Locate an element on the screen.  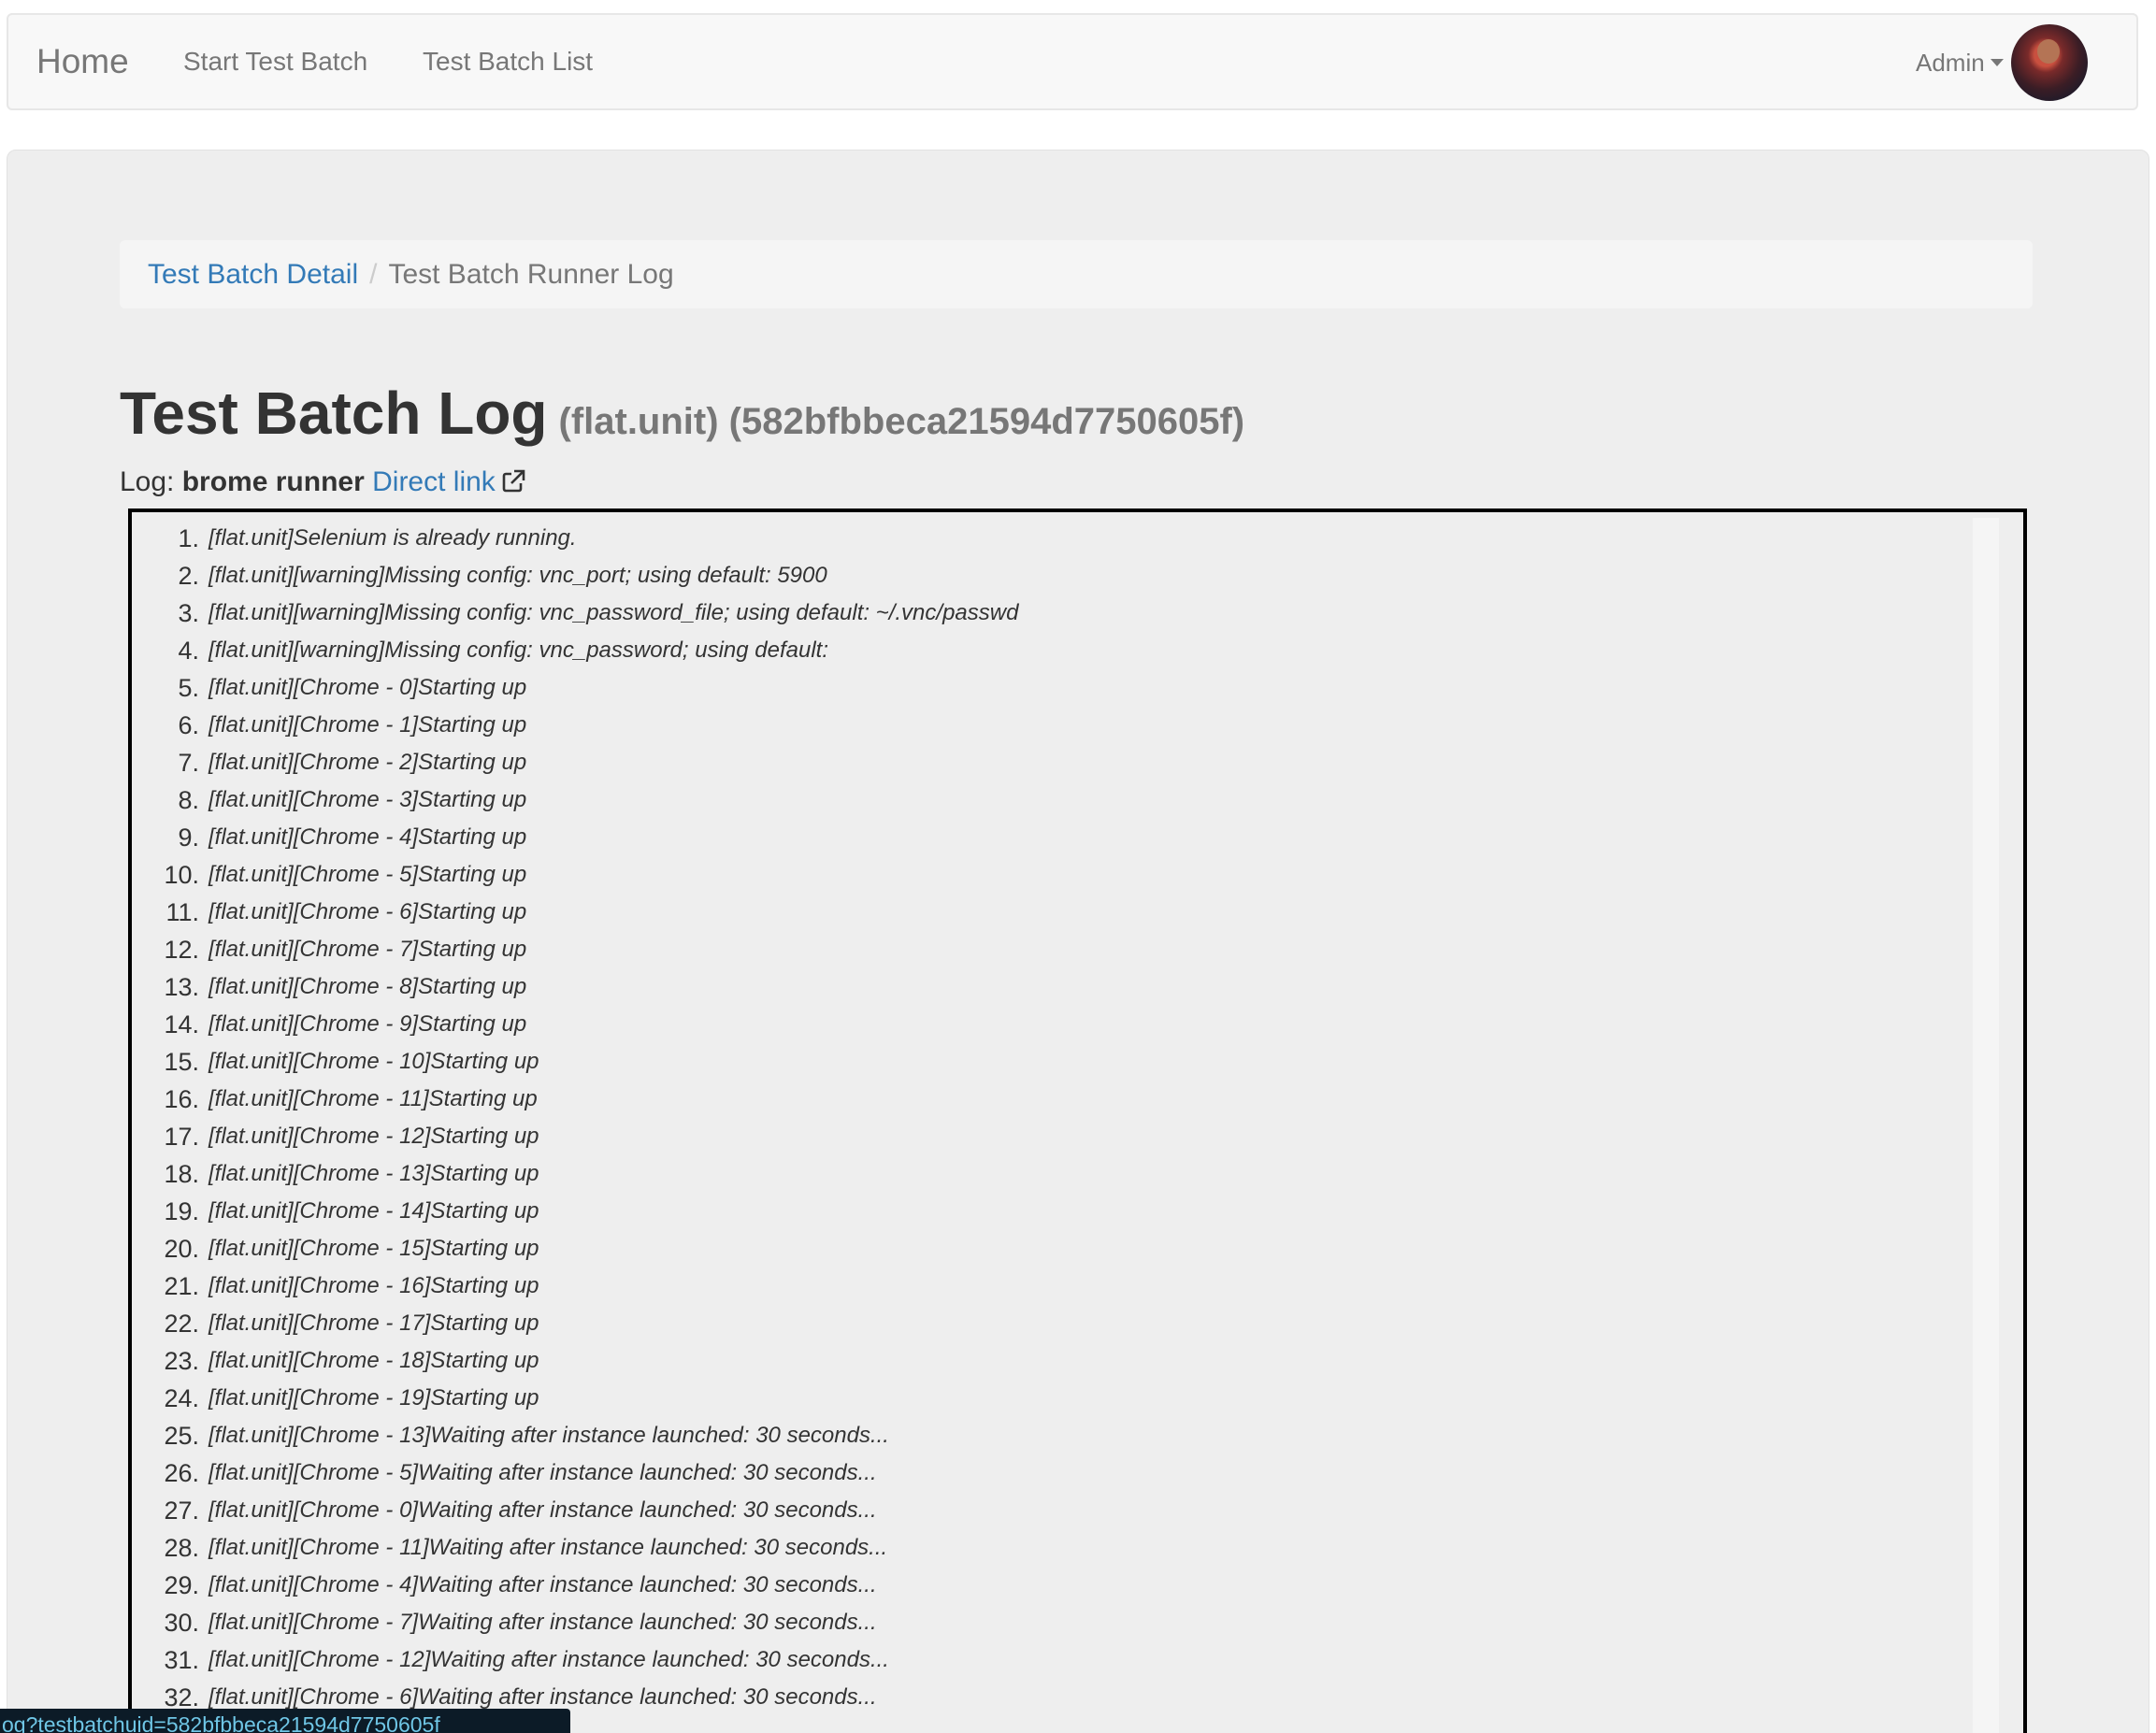
log-line-number: 28. is located at coordinates (181, 1547).